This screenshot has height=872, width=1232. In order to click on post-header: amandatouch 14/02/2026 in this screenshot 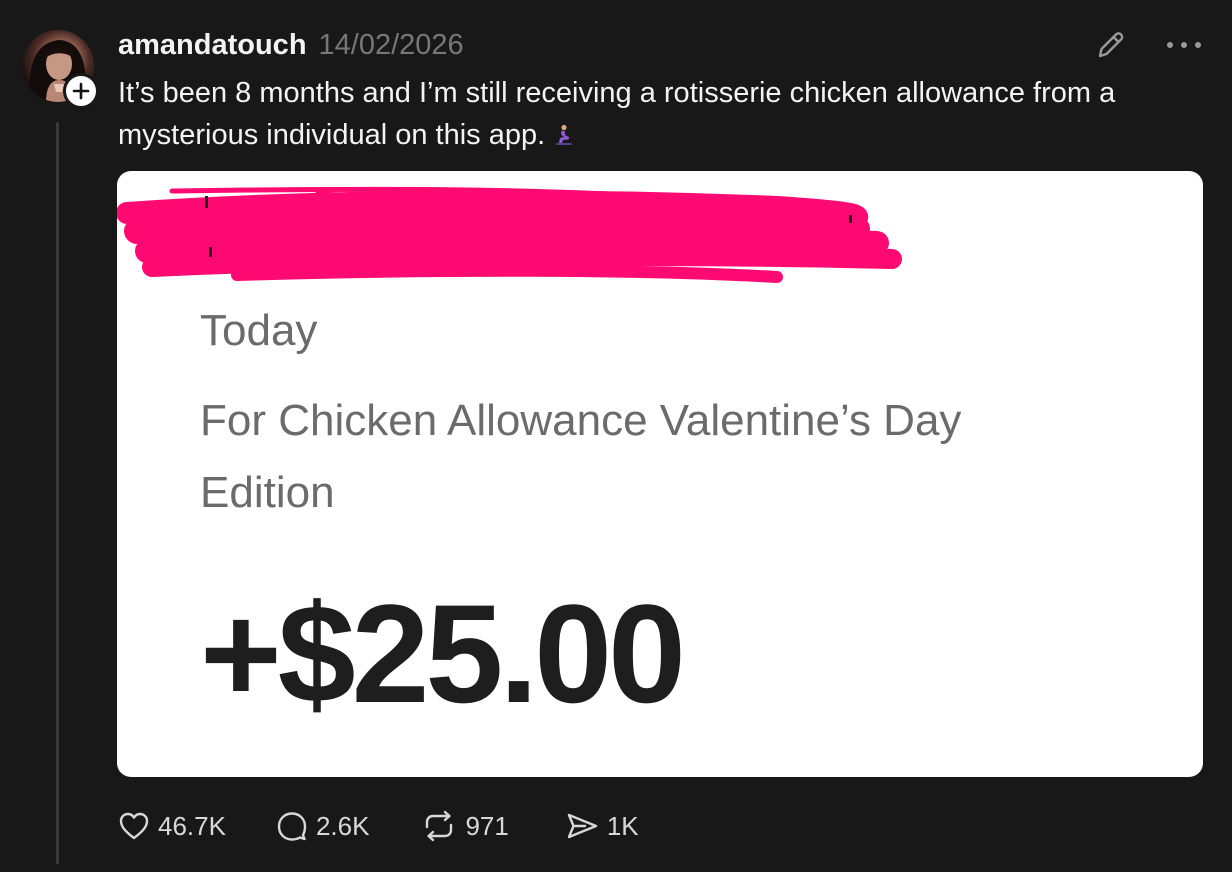, I will do `click(291, 45)`.